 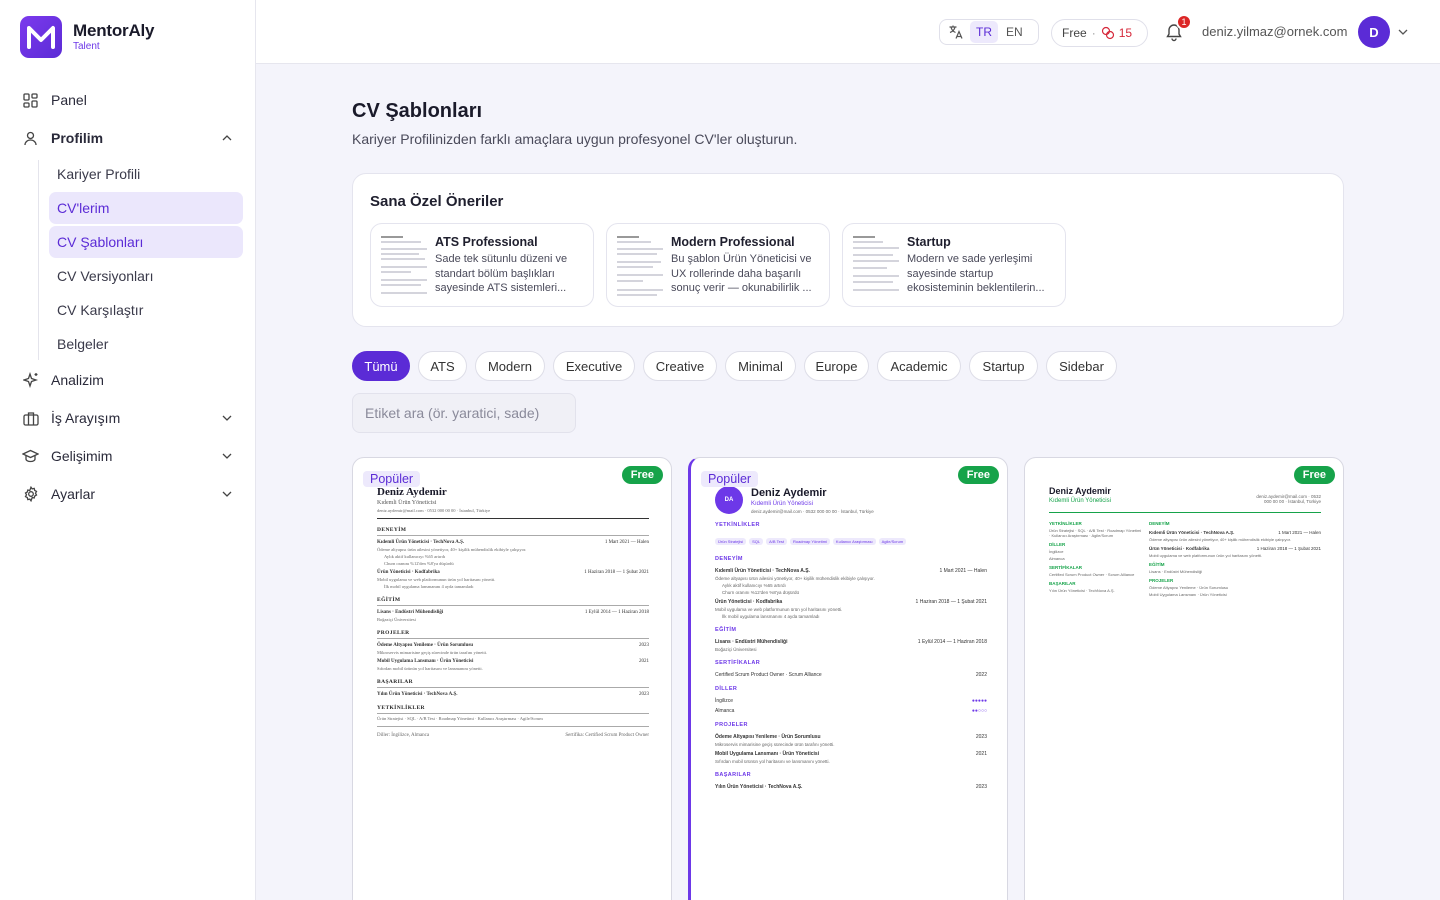 I want to click on cv-section: PROJELER, so click(x=513, y=634).